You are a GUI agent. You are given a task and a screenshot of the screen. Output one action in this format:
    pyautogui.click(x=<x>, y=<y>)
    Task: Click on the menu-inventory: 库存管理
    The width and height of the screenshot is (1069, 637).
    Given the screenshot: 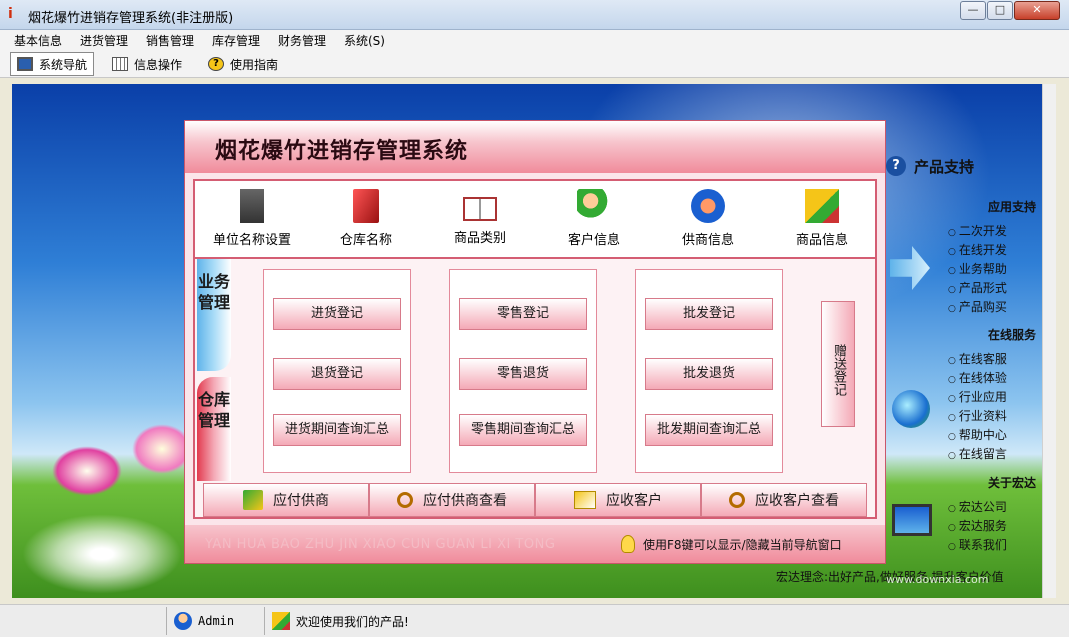 What is the action you would take?
    pyautogui.click(x=236, y=40)
    